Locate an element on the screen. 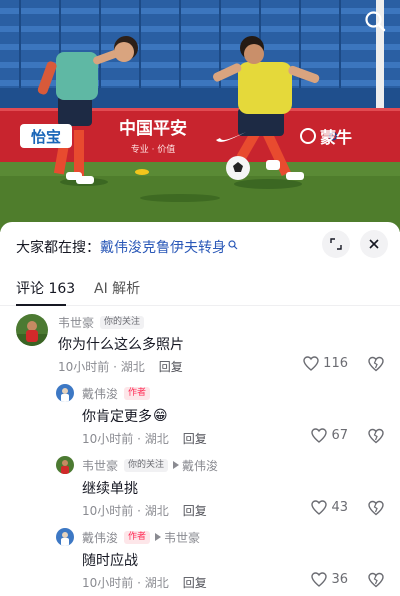 The image size is (400, 596). search-icon is located at coordinates (375, 21).